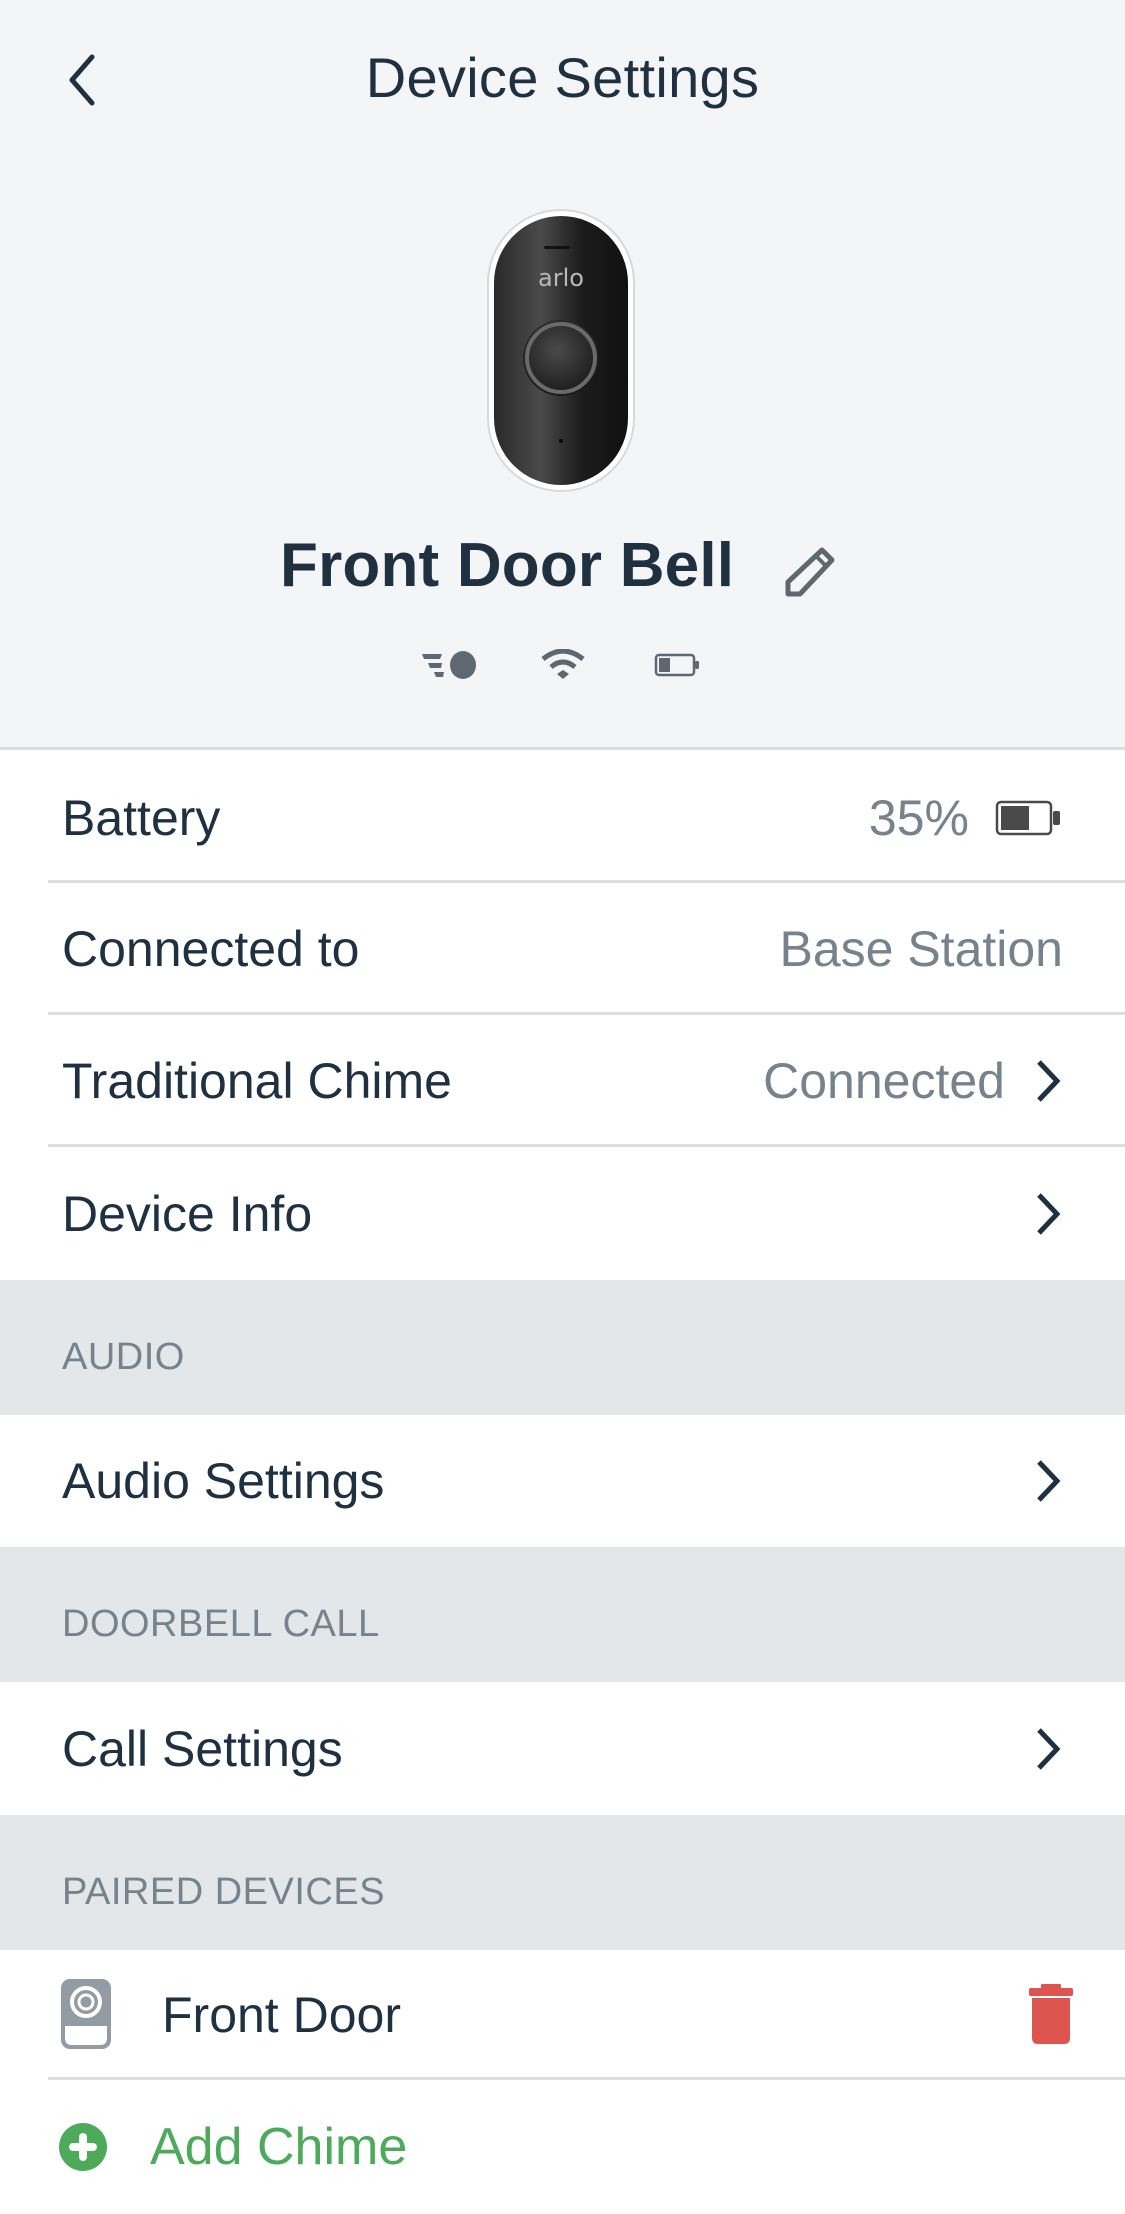 The image size is (1125, 2214). Describe the element at coordinates (562, 1481) in the screenshot. I see `audio-settings-row: Audio Settings` at that location.